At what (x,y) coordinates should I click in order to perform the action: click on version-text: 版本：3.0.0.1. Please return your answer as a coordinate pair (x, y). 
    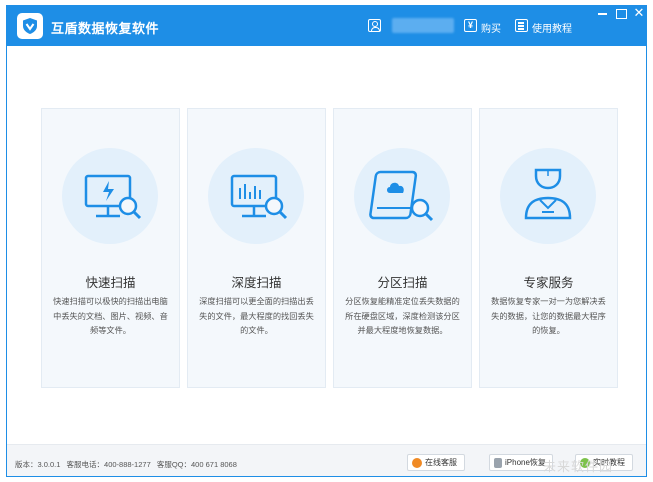
    Looking at the image, I should click on (38, 464).